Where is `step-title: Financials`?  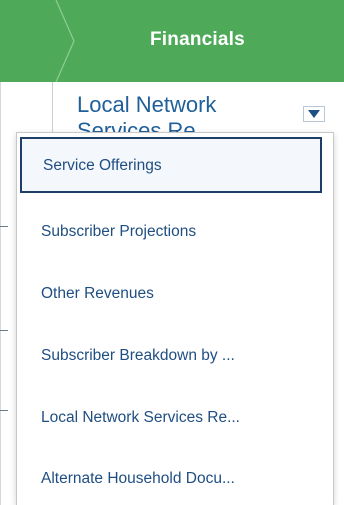
step-title: Financials is located at coordinates (197, 40).